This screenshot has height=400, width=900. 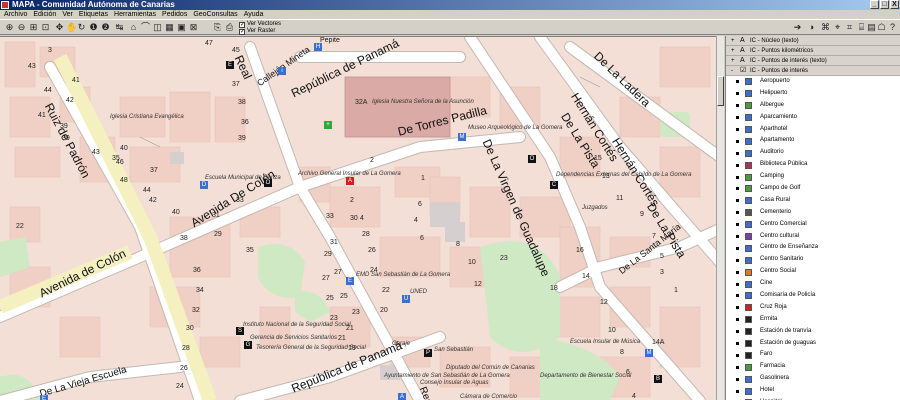 I want to click on menu-pedidos: Pedidos, so click(x=174, y=14).